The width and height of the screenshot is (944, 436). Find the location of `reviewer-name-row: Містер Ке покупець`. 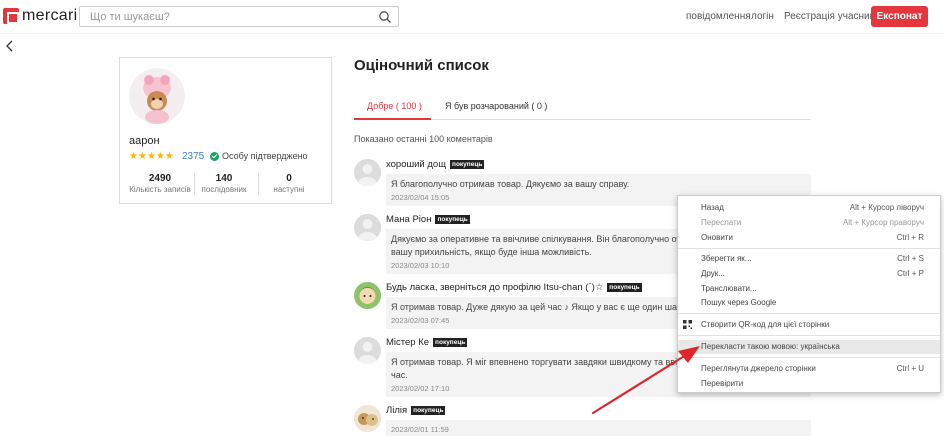

reviewer-name-row: Містер Ке покупець is located at coordinates (427, 342).